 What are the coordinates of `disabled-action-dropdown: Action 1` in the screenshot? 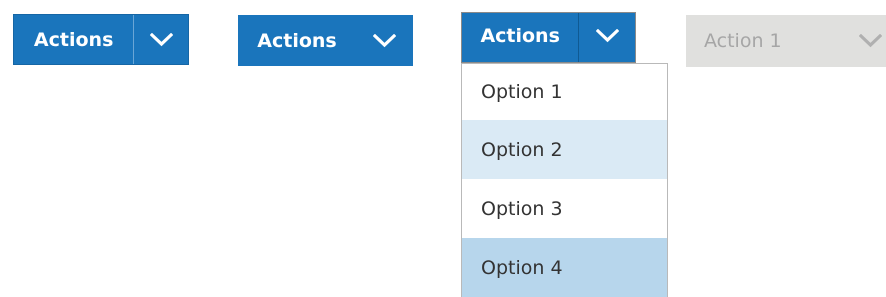 It's located at (786, 41).